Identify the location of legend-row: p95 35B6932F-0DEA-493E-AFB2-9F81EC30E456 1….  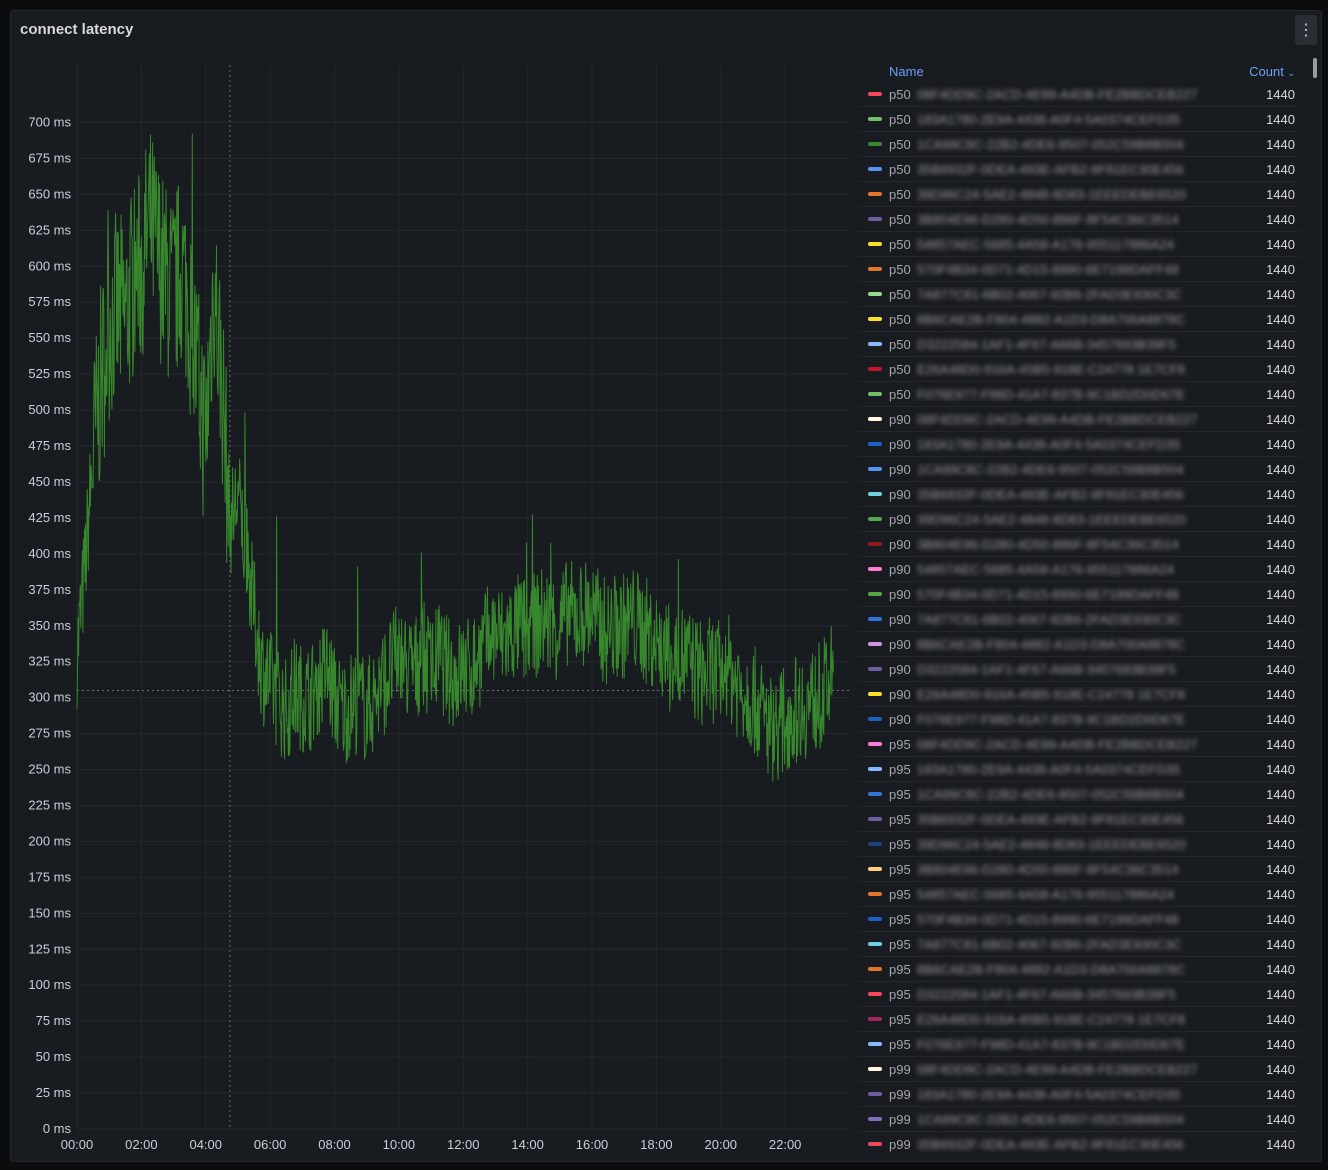
(1079, 819).